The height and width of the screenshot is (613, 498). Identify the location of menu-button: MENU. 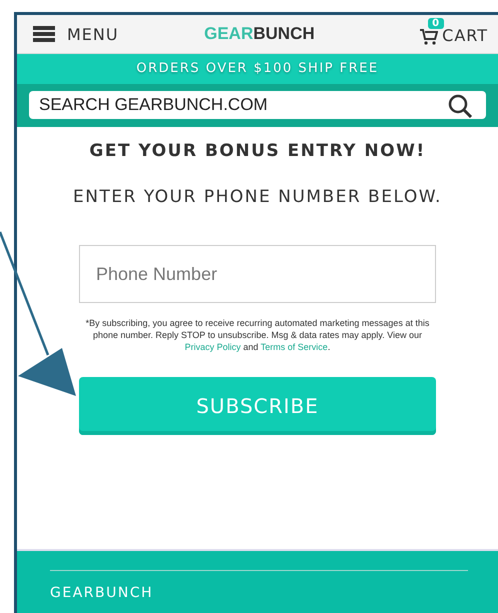
(76, 34).